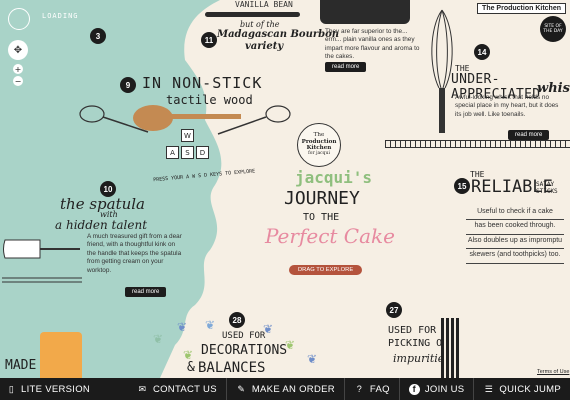 This screenshot has height=400, width=570. I want to click on orange-jar, so click(61, 355).